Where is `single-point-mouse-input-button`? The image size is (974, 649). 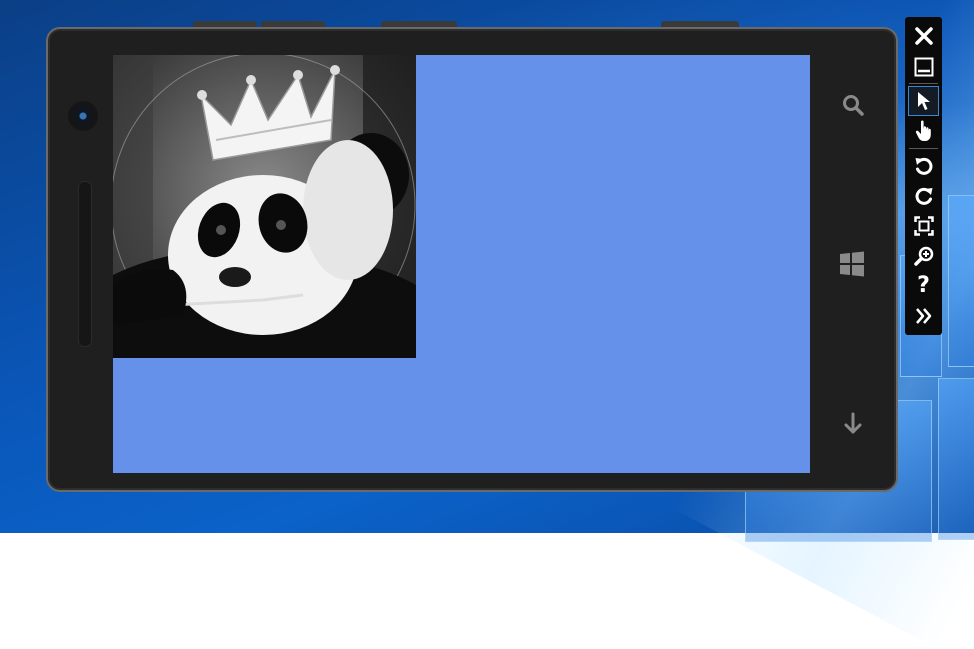
single-point-mouse-input-button is located at coordinates (923, 101).